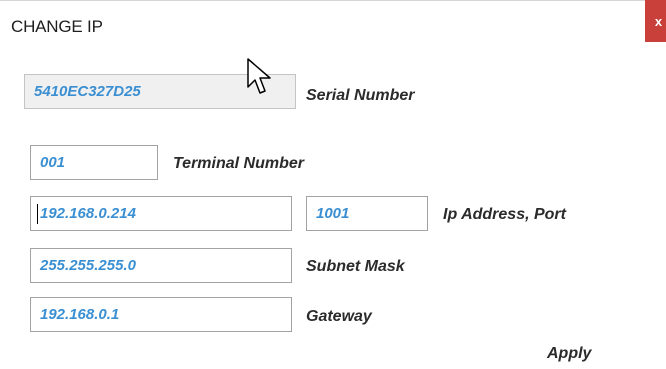  What do you see at coordinates (57, 26) in the screenshot?
I see `dialog-title: CHANGE IP` at bounding box center [57, 26].